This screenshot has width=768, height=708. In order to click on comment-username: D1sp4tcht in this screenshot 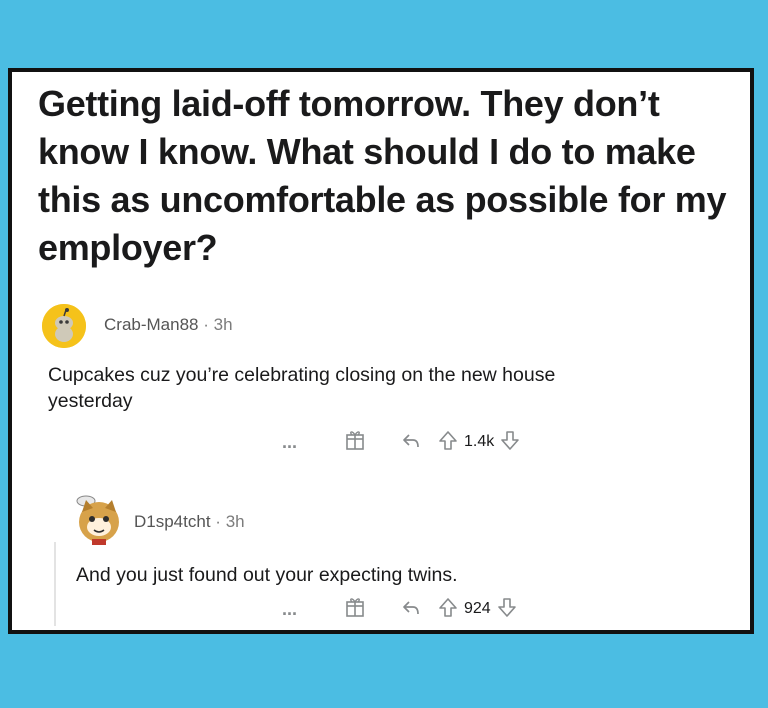, I will do `click(172, 521)`.